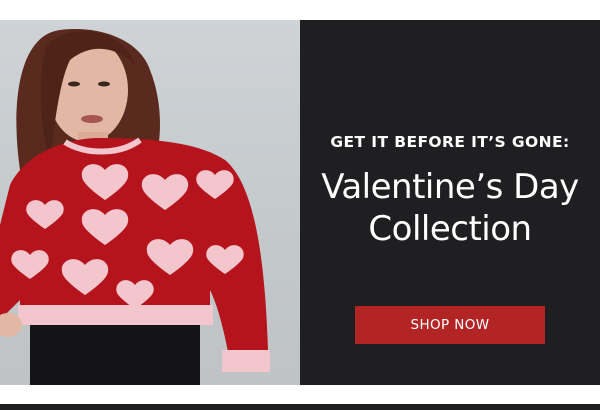 This screenshot has width=600, height=410. What do you see at coordinates (300, 407) in the screenshot?
I see `bottom-divider-bar` at bounding box center [300, 407].